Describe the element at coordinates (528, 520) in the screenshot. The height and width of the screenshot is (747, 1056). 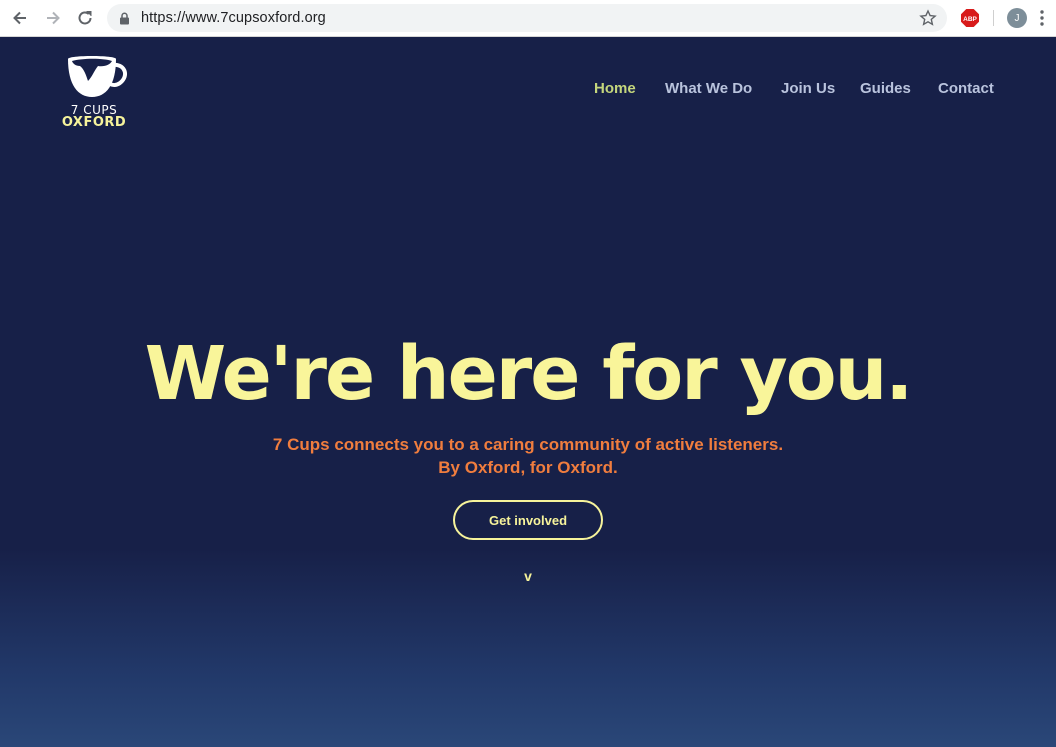
I see `get-involved-button: Get involved` at that location.